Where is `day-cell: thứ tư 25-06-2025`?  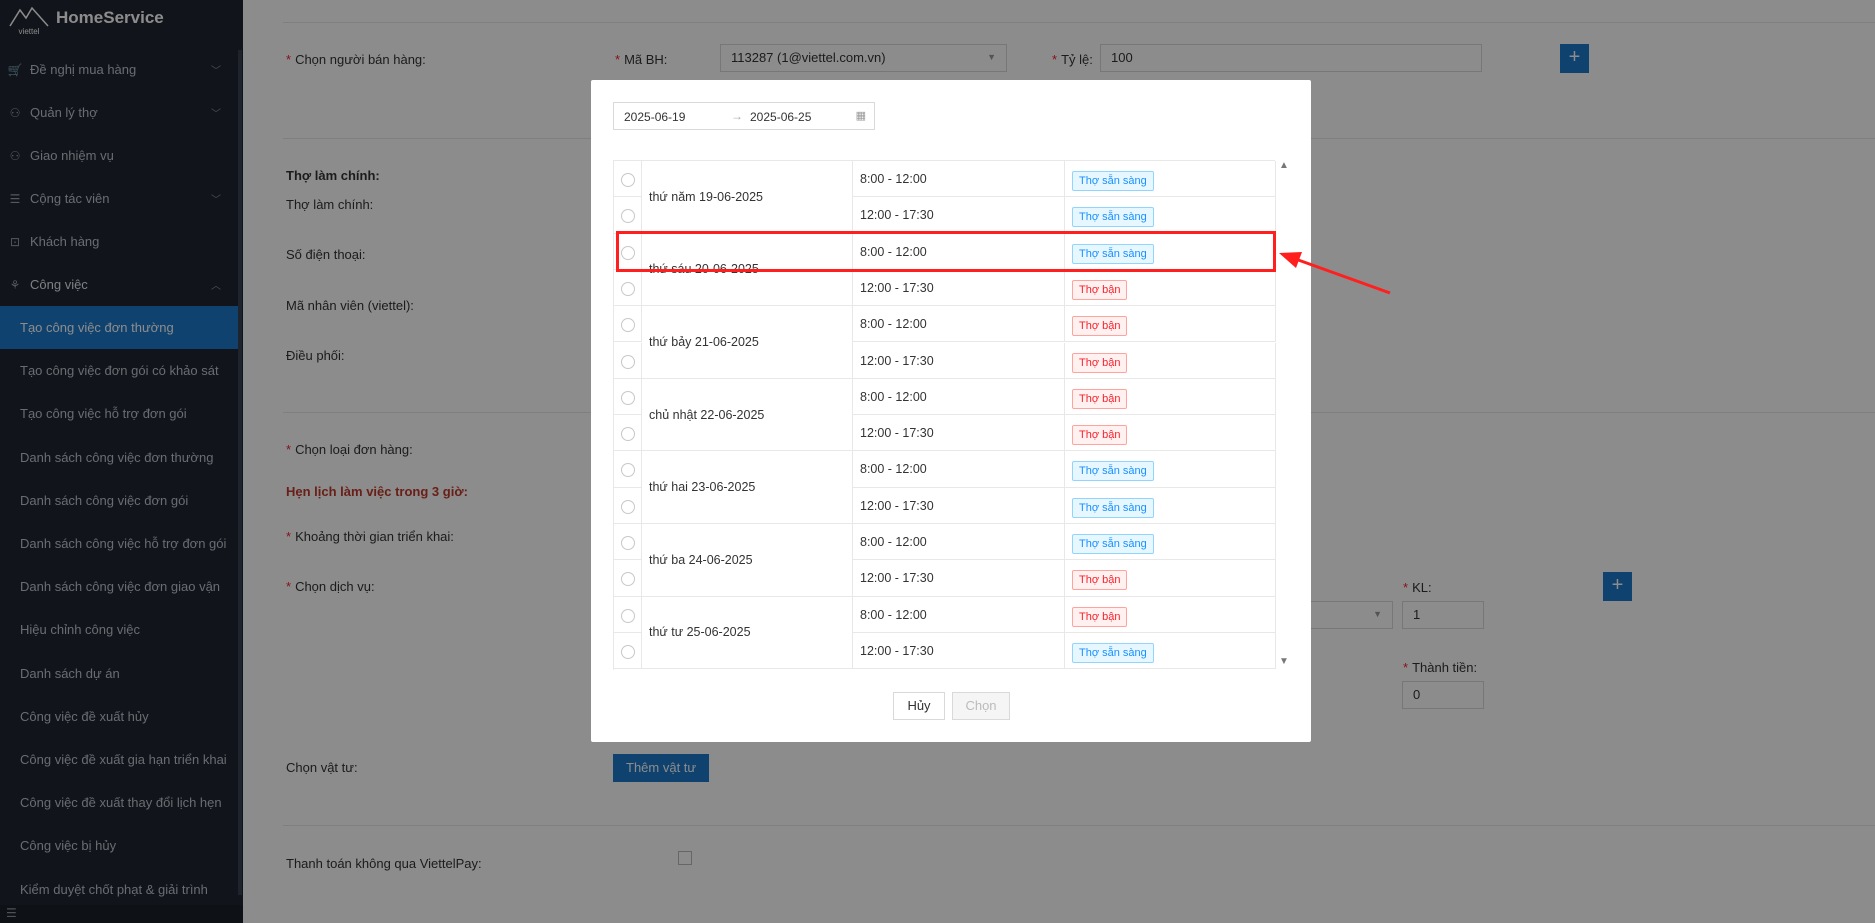 day-cell: thứ tư 25-06-2025 is located at coordinates (747, 633).